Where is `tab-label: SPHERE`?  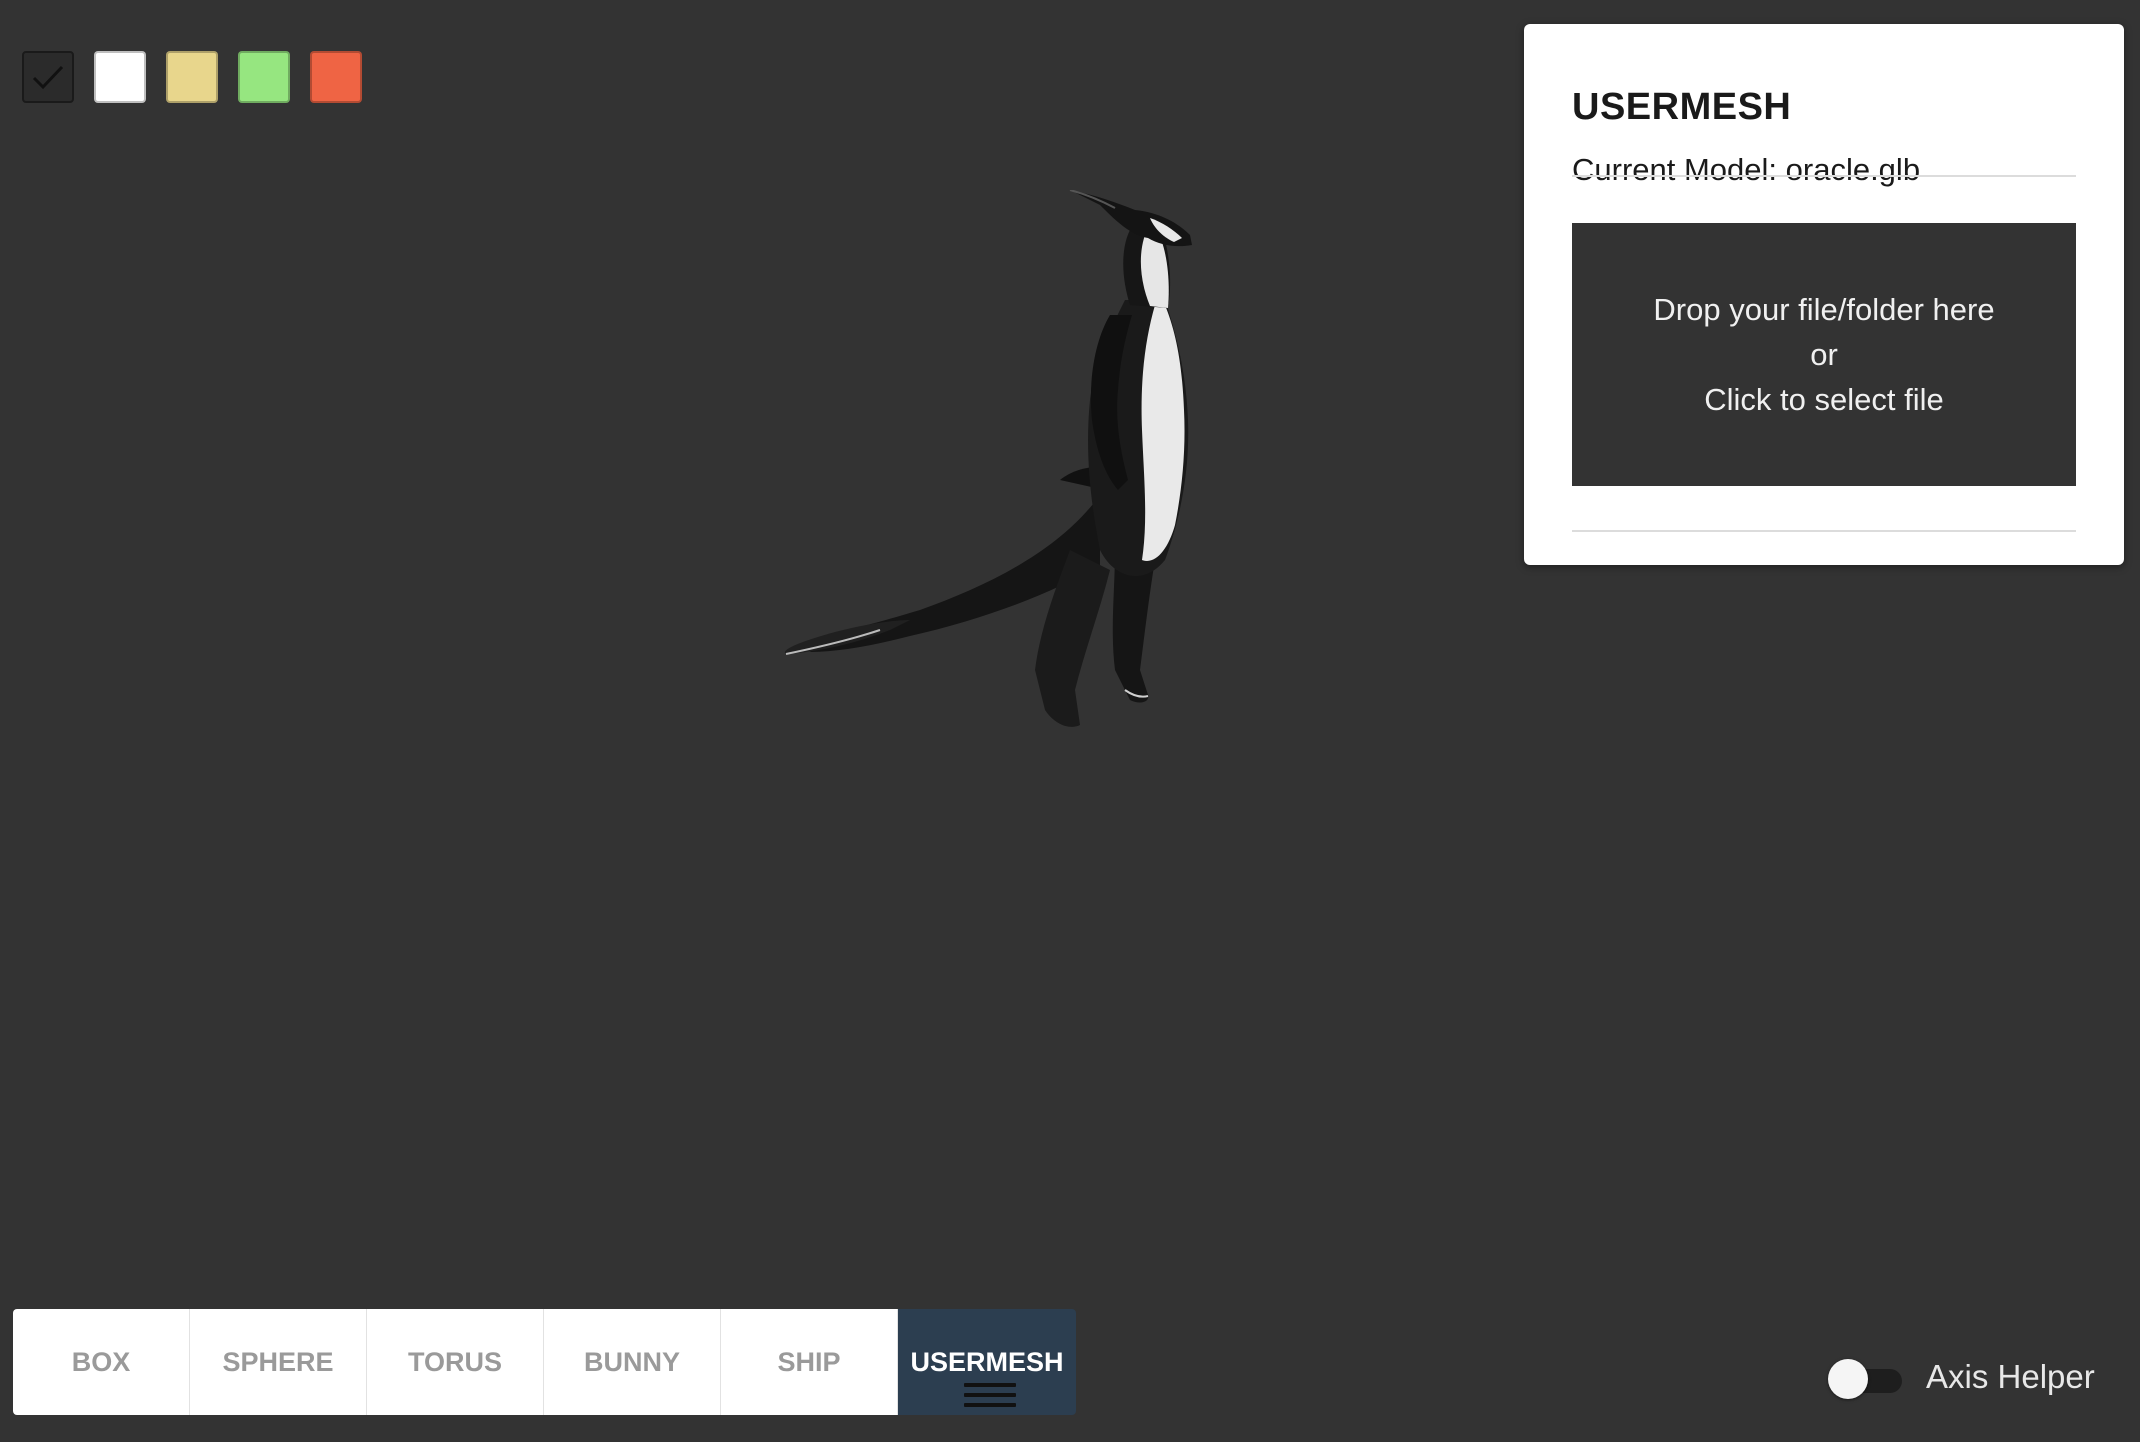 tab-label: SPHERE is located at coordinates (278, 1361).